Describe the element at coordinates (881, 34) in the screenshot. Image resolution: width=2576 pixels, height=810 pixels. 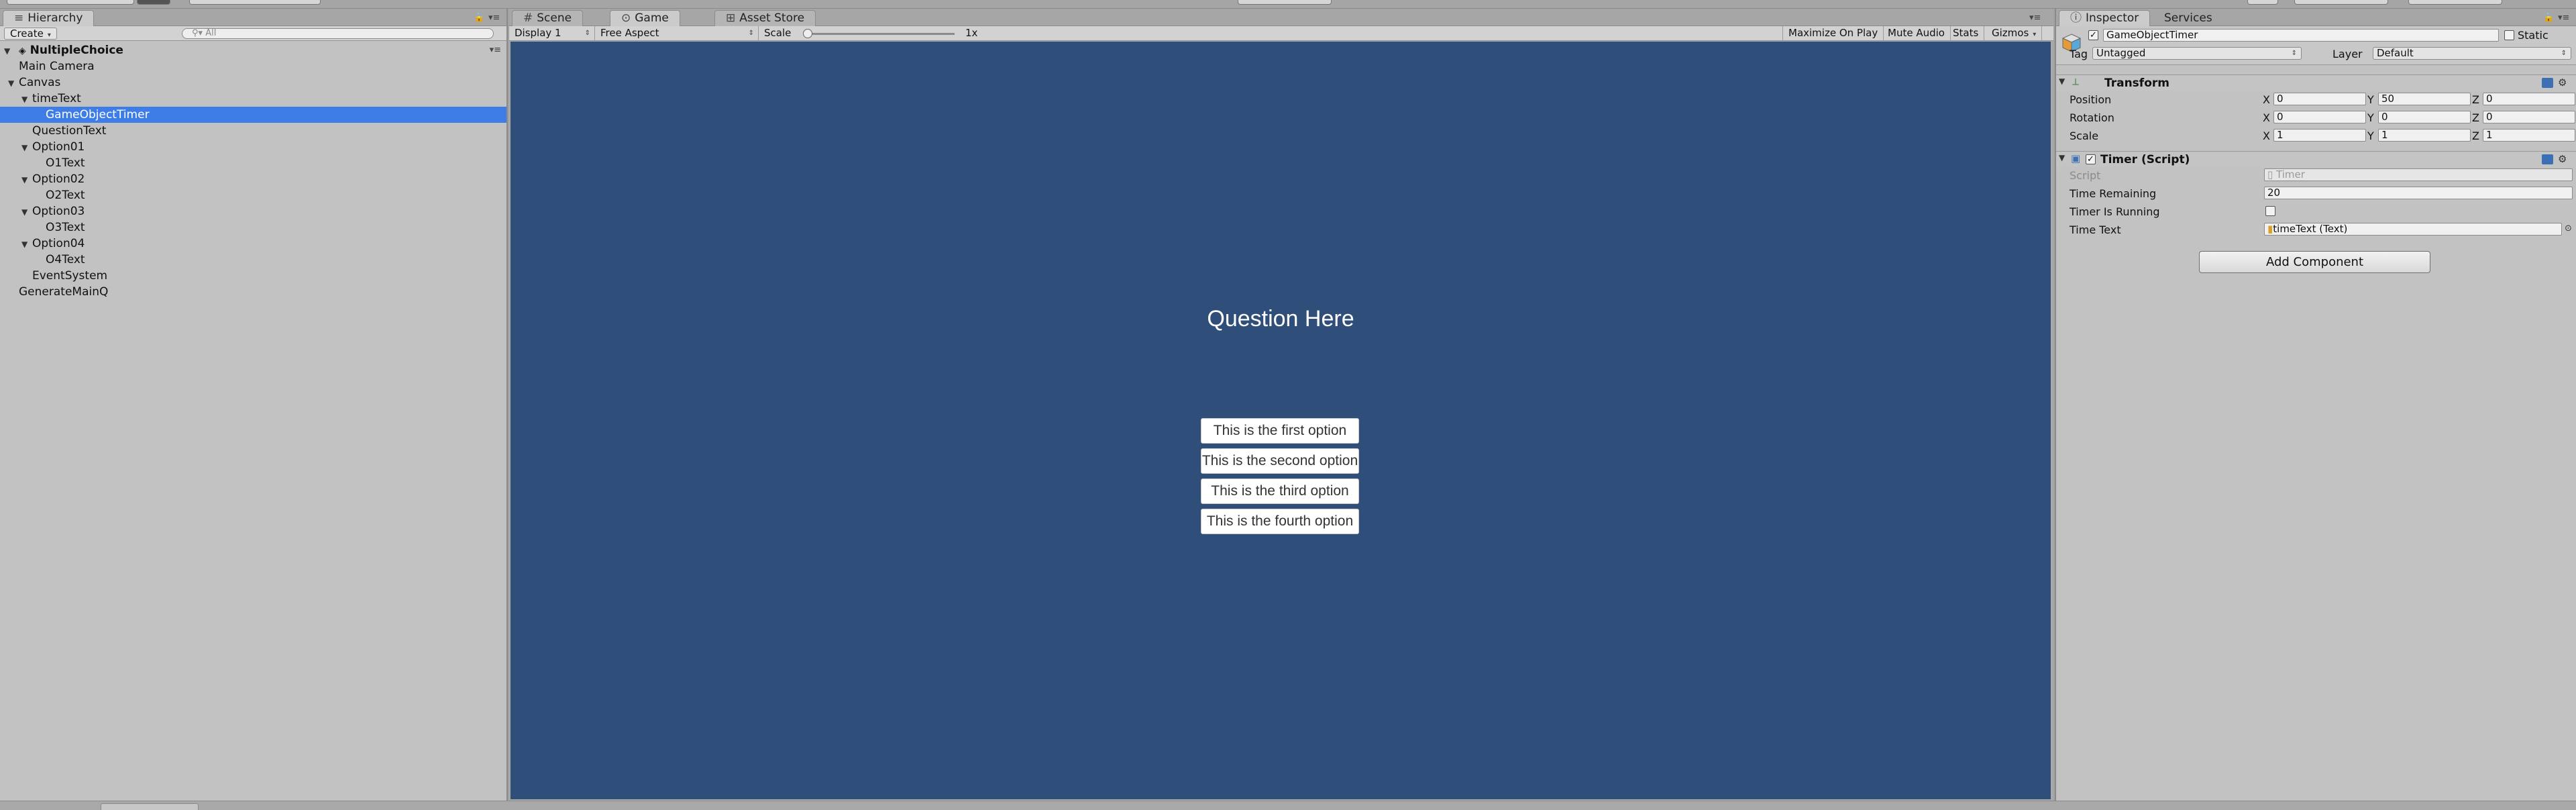
I see `scale-slider-track` at that location.